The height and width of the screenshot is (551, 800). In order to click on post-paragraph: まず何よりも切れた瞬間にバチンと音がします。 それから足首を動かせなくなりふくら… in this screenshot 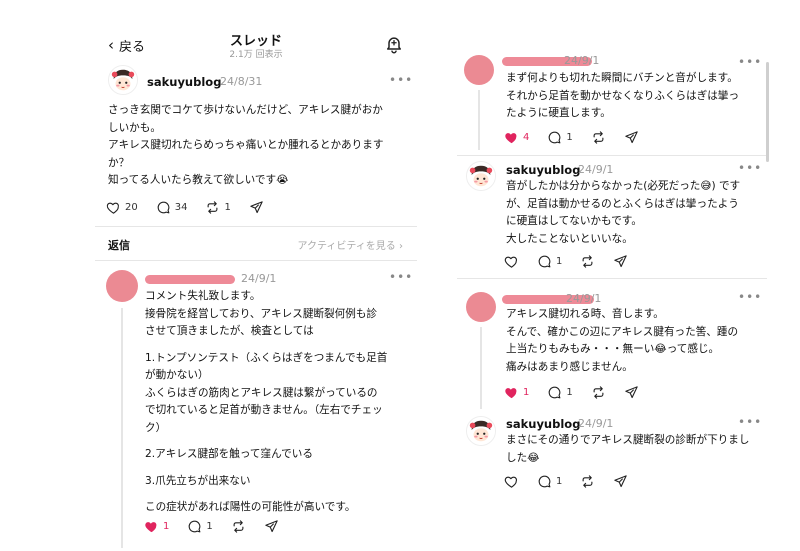, I will do `click(623, 95)`.